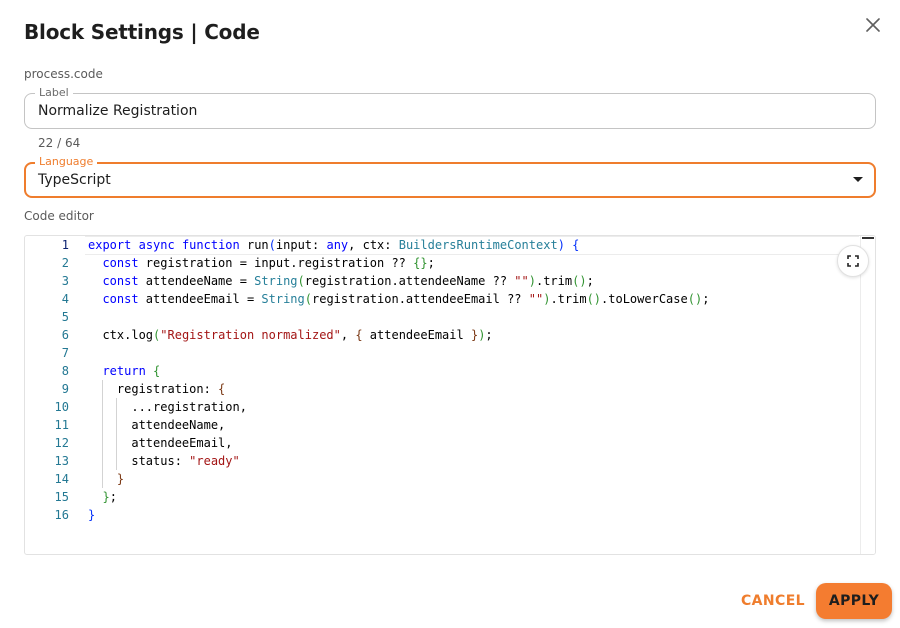 This screenshot has width=900, height=628. I want to click on apply-button: APPLY, so click(854, 601).